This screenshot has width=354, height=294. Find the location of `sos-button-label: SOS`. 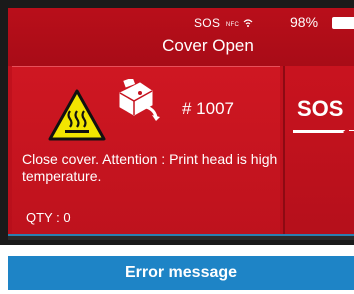

sos-button-label: SOS is located at coordinates (320, 108).